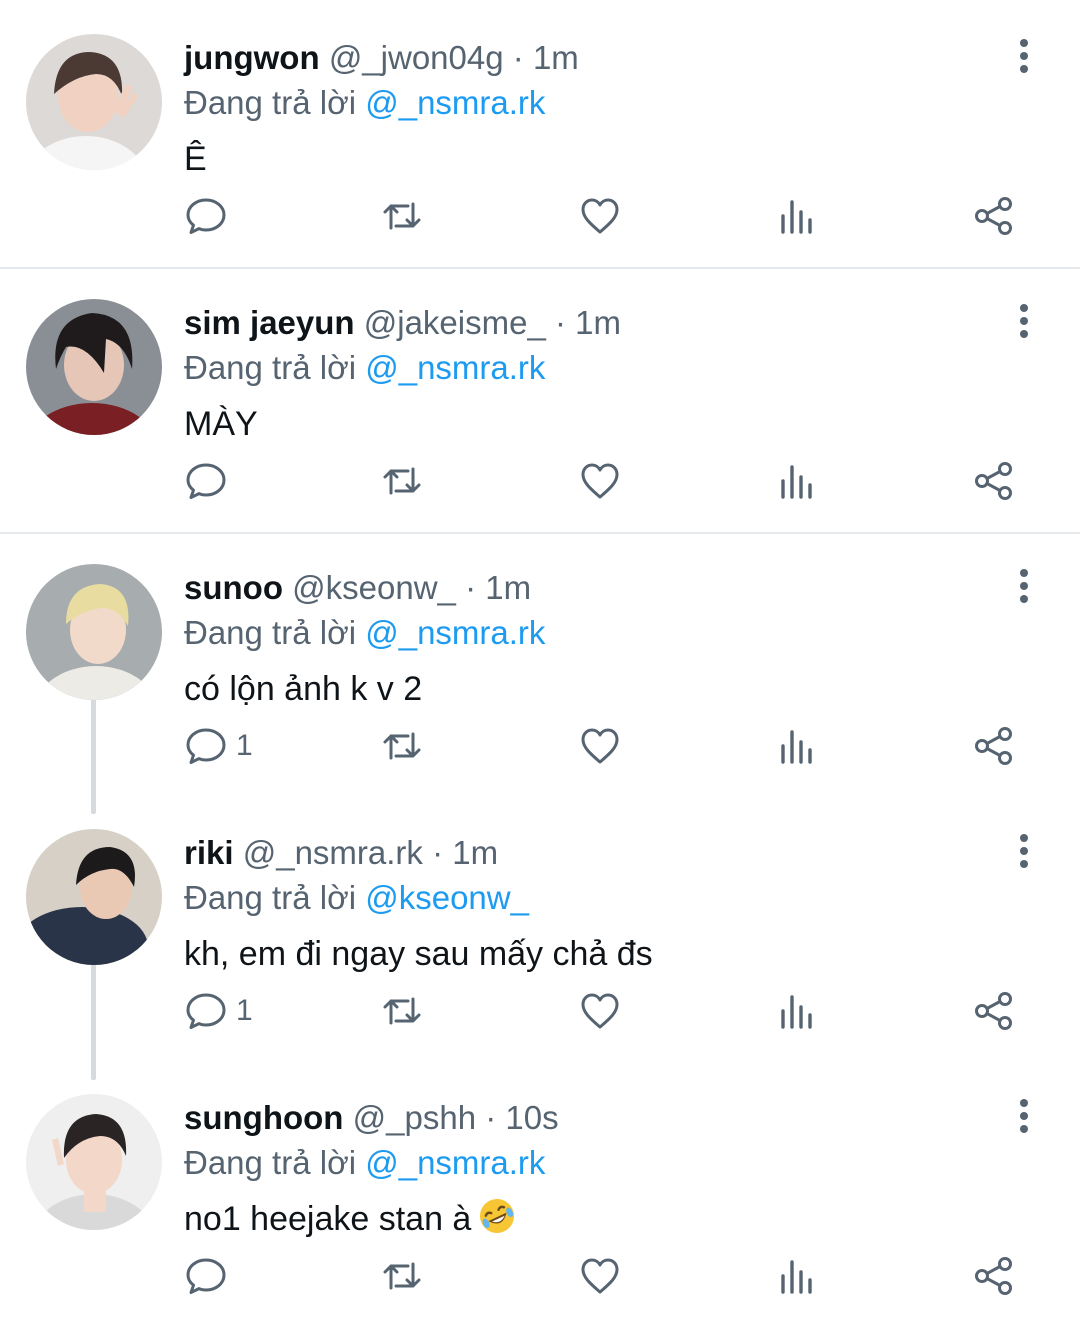 The image size is (1080, 1326). I want to click on tweet-divider, so click(540, 268).